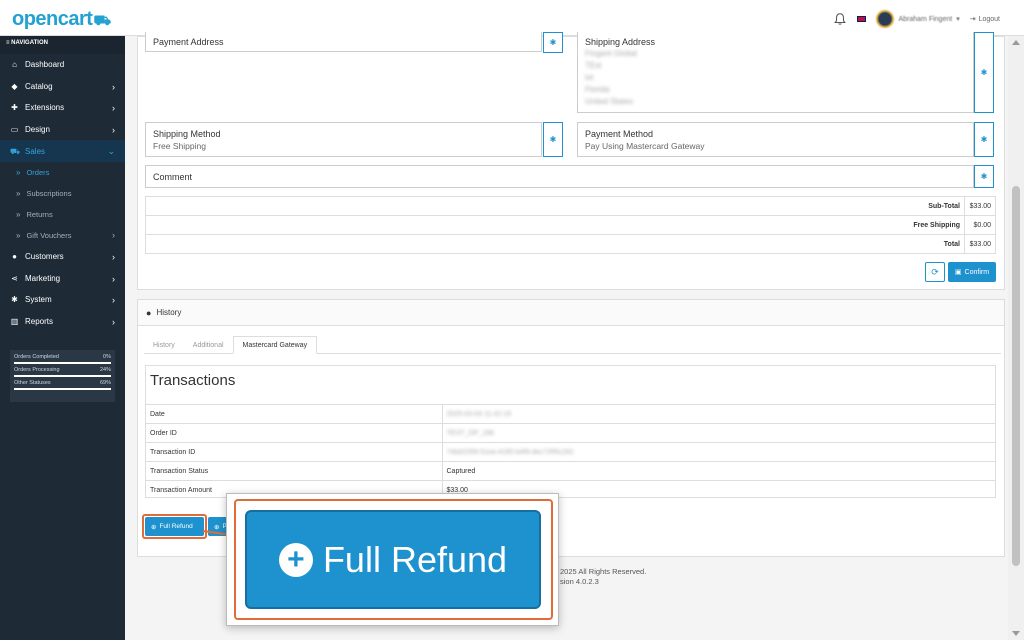 Image resolution: width=1024 pixels, height=640 pixels. What do you see at coordinates (37, 130) in the screenshot?
I see `sidebar-item-label: Design` at bounding box center [37, 130].